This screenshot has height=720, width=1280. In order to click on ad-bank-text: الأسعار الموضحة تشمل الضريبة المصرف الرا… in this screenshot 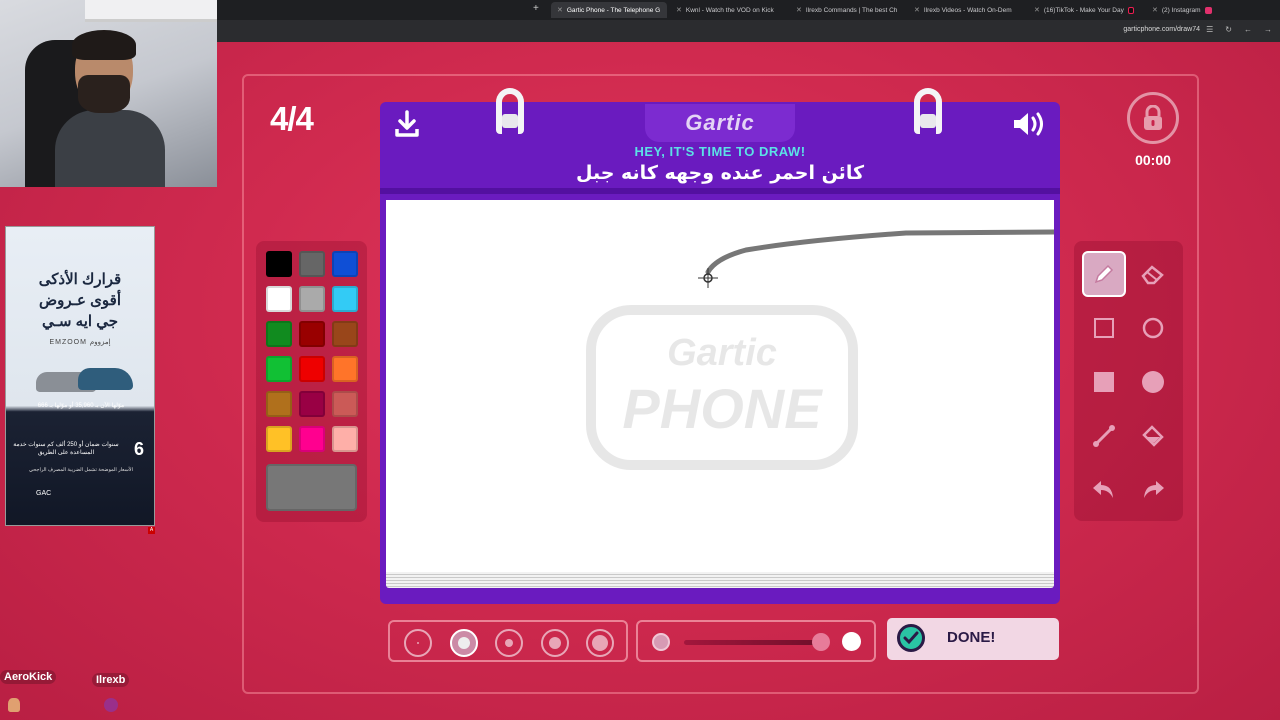, I will do `click(80, 470)`.